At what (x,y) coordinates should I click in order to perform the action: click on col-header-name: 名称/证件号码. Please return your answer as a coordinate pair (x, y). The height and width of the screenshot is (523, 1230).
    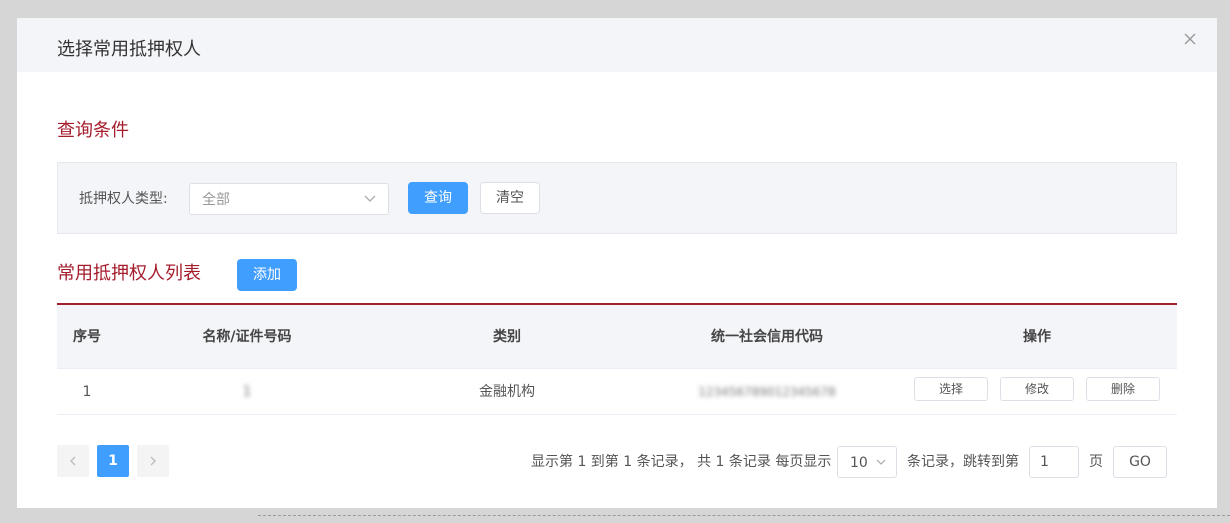
    Looking at the image, I should click on (247, 337).